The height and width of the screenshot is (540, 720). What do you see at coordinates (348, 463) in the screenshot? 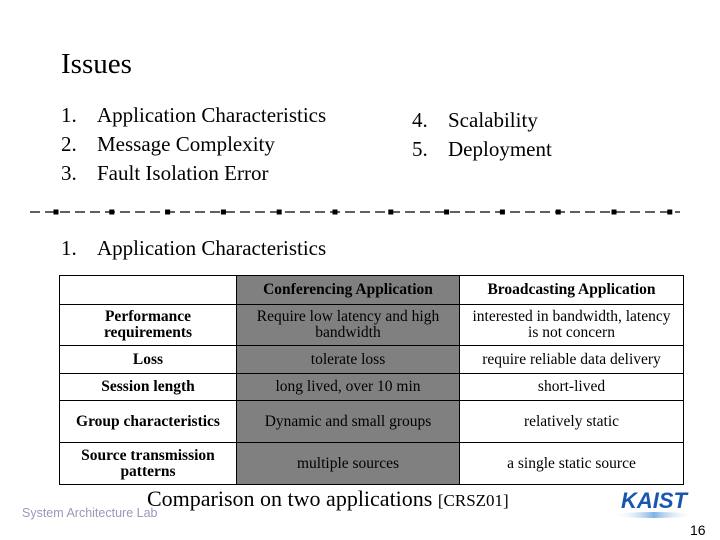
I see `conferencing-cell: multiple sources` at bounding box center [348, 463].